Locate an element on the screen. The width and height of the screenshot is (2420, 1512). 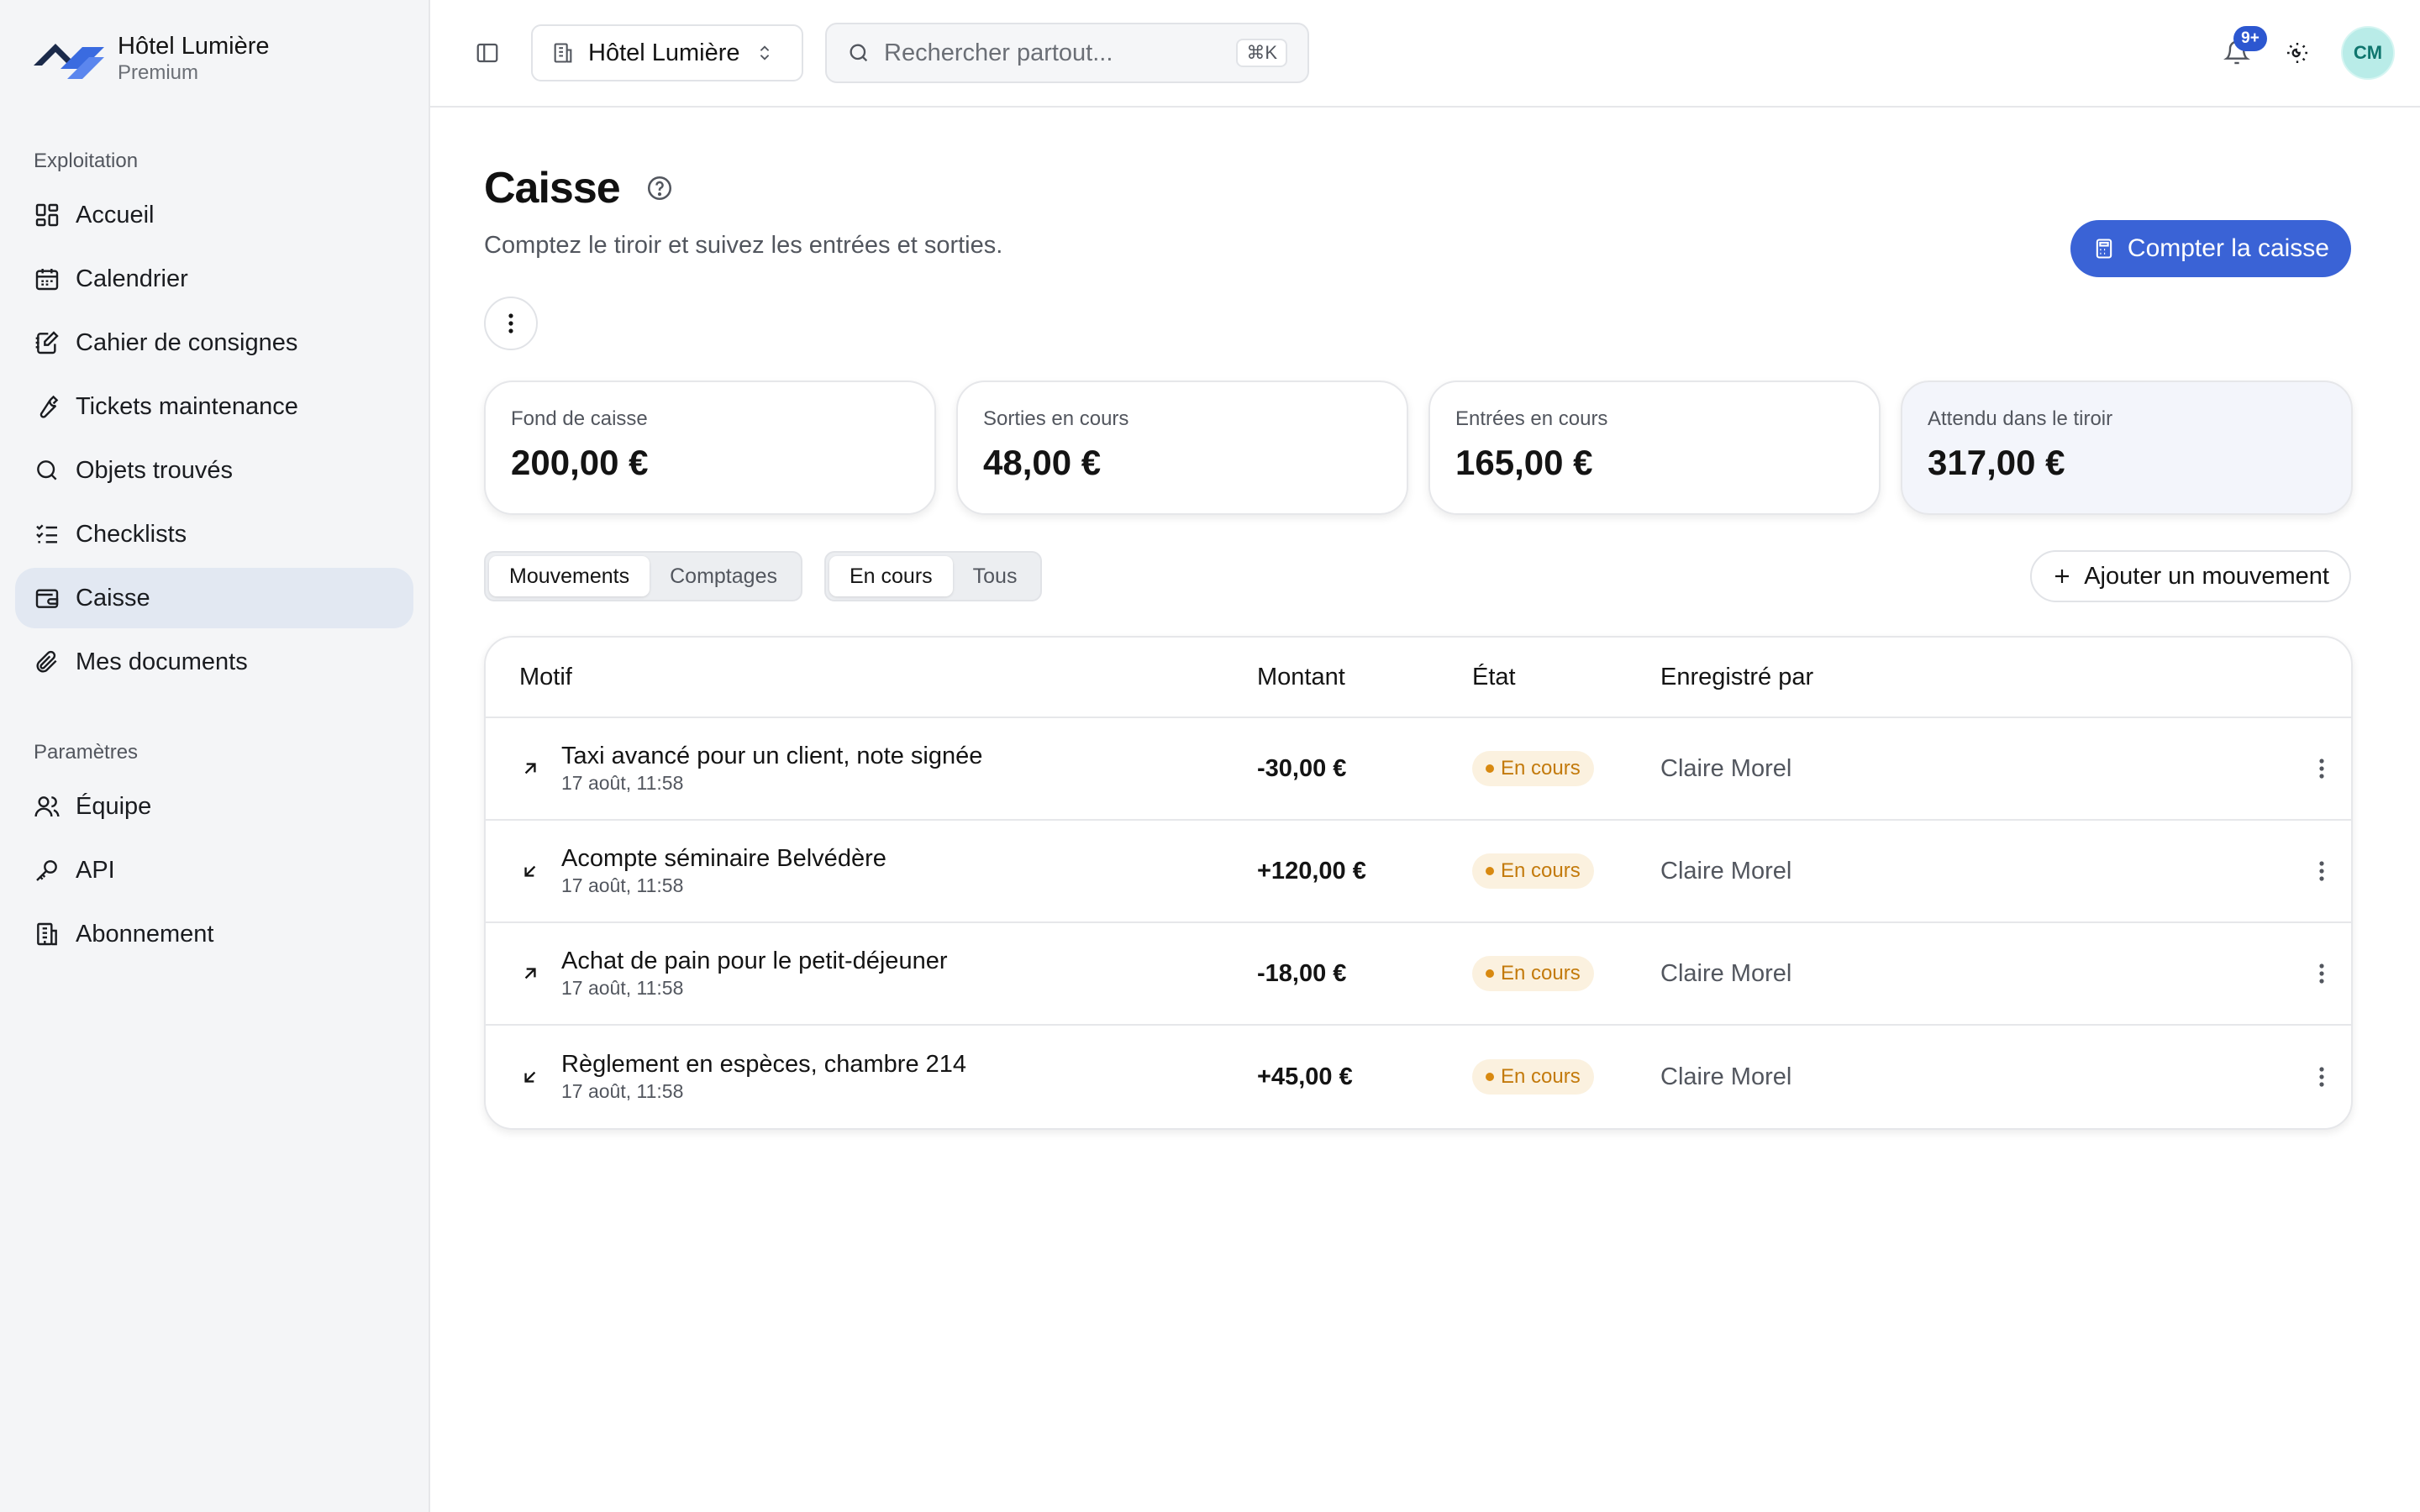
card-label: Entrées en cours is located at coordinates (1531, 418).